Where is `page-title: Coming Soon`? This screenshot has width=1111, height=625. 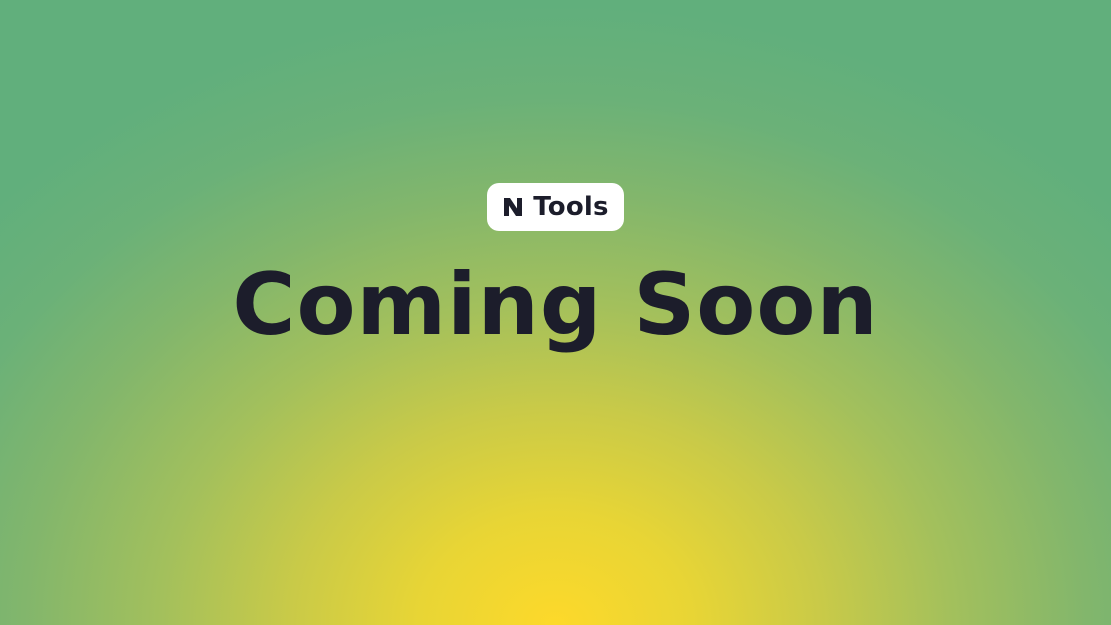
page-title: Coming Soon is located at coordinates (555, 305).